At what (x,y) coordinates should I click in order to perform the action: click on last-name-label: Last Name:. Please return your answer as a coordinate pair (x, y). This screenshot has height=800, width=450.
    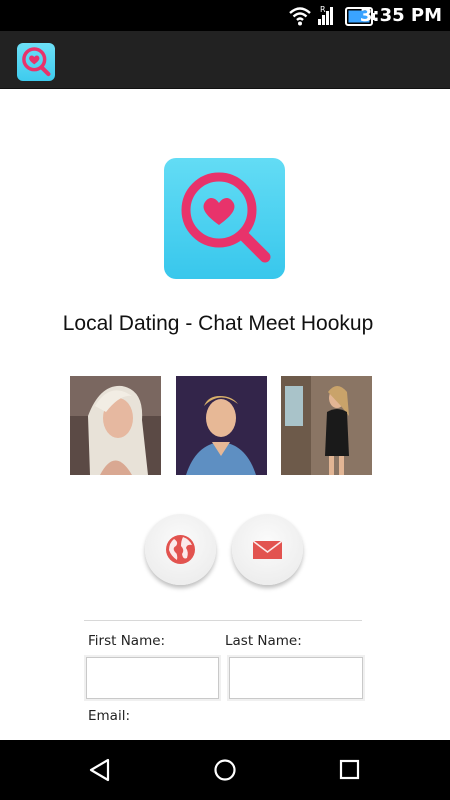
    Looking at the image, I should click on (263, 641).